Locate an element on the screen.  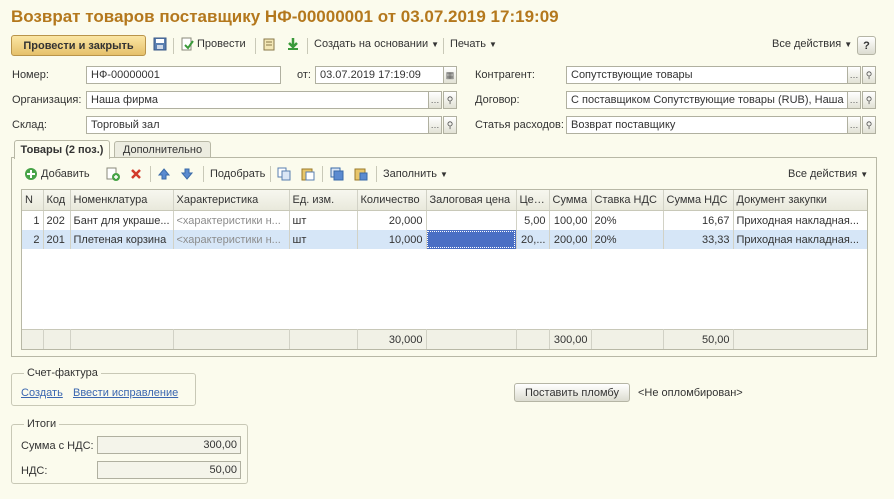
post-document-icon is located at coordinates (187, 44).